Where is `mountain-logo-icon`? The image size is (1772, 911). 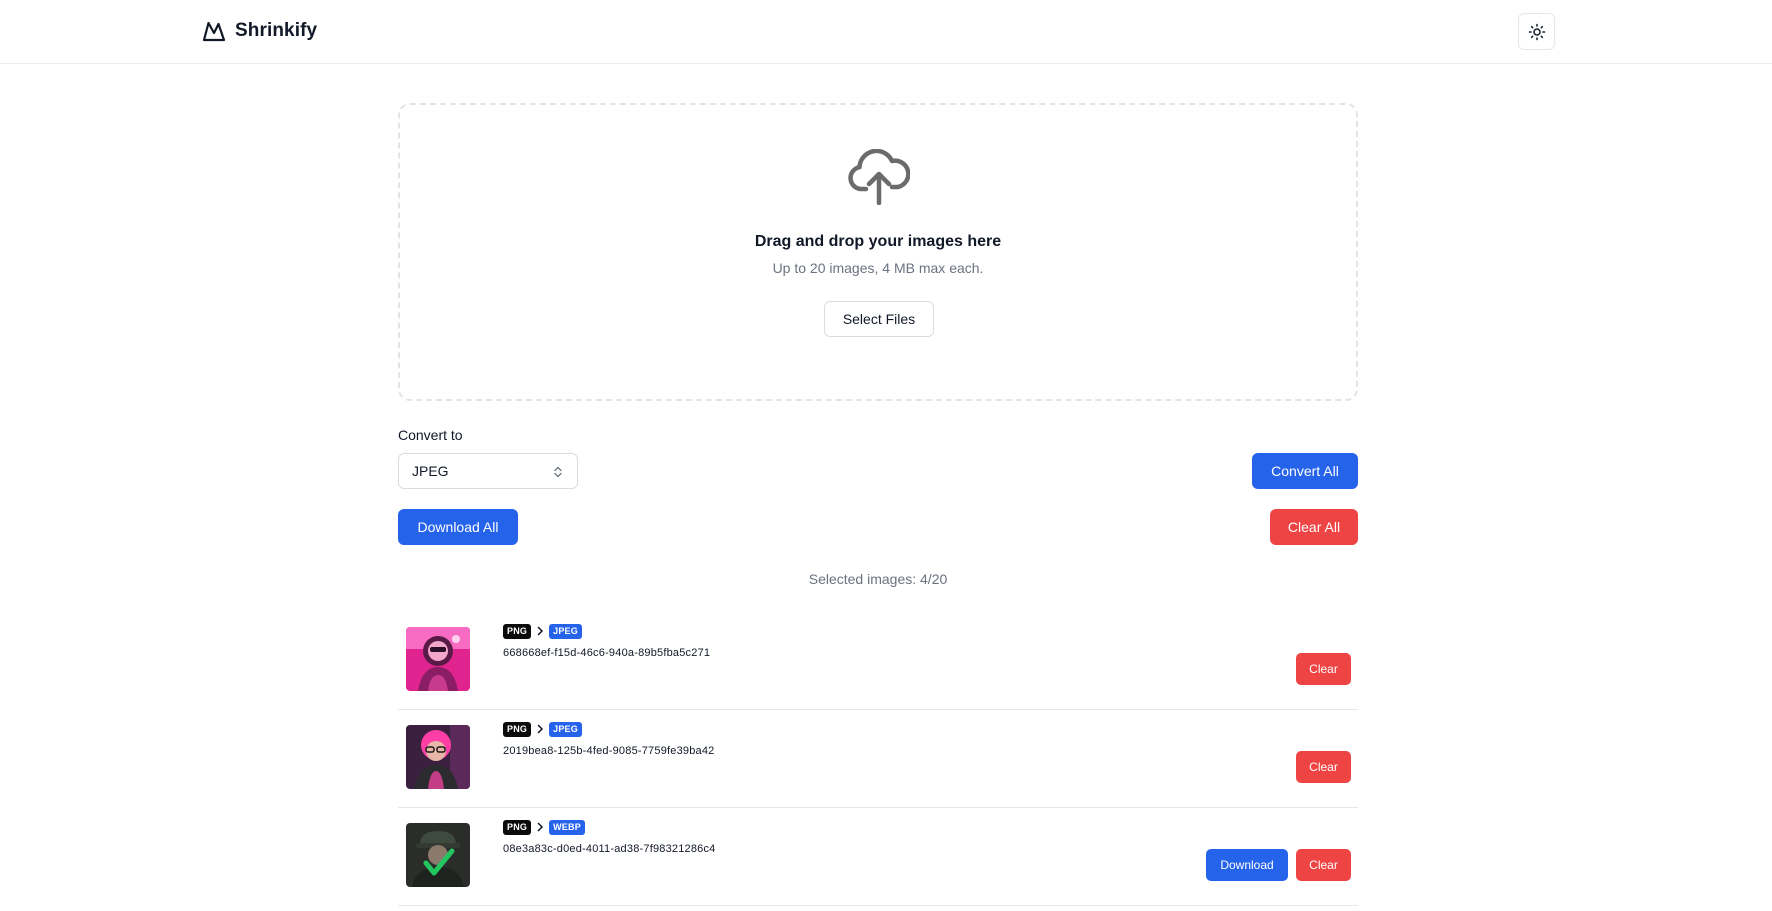 mountain-logo-icon is located at coordinates (214, 31).